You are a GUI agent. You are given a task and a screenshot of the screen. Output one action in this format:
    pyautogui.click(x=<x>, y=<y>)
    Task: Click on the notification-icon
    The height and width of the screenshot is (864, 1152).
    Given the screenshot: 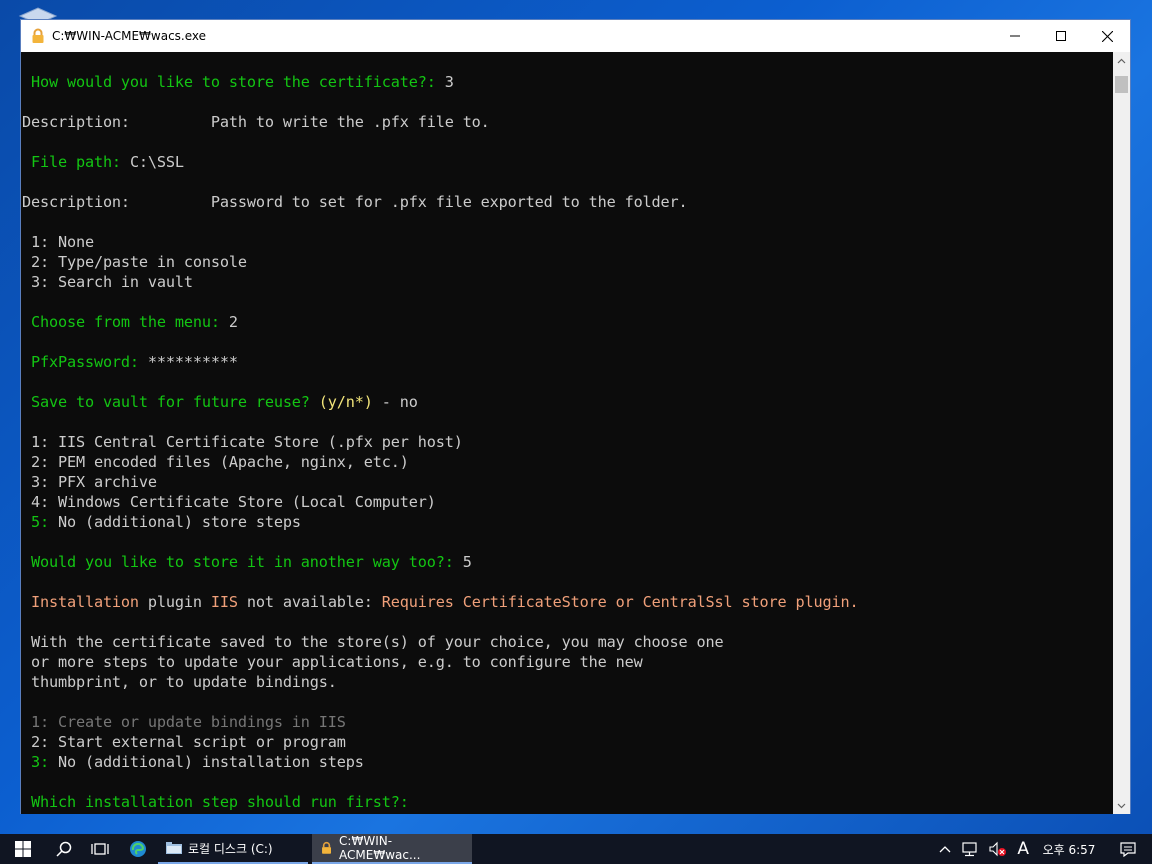 What is the action you would take?
    pyautogui.click(x=1128, y=849)
    